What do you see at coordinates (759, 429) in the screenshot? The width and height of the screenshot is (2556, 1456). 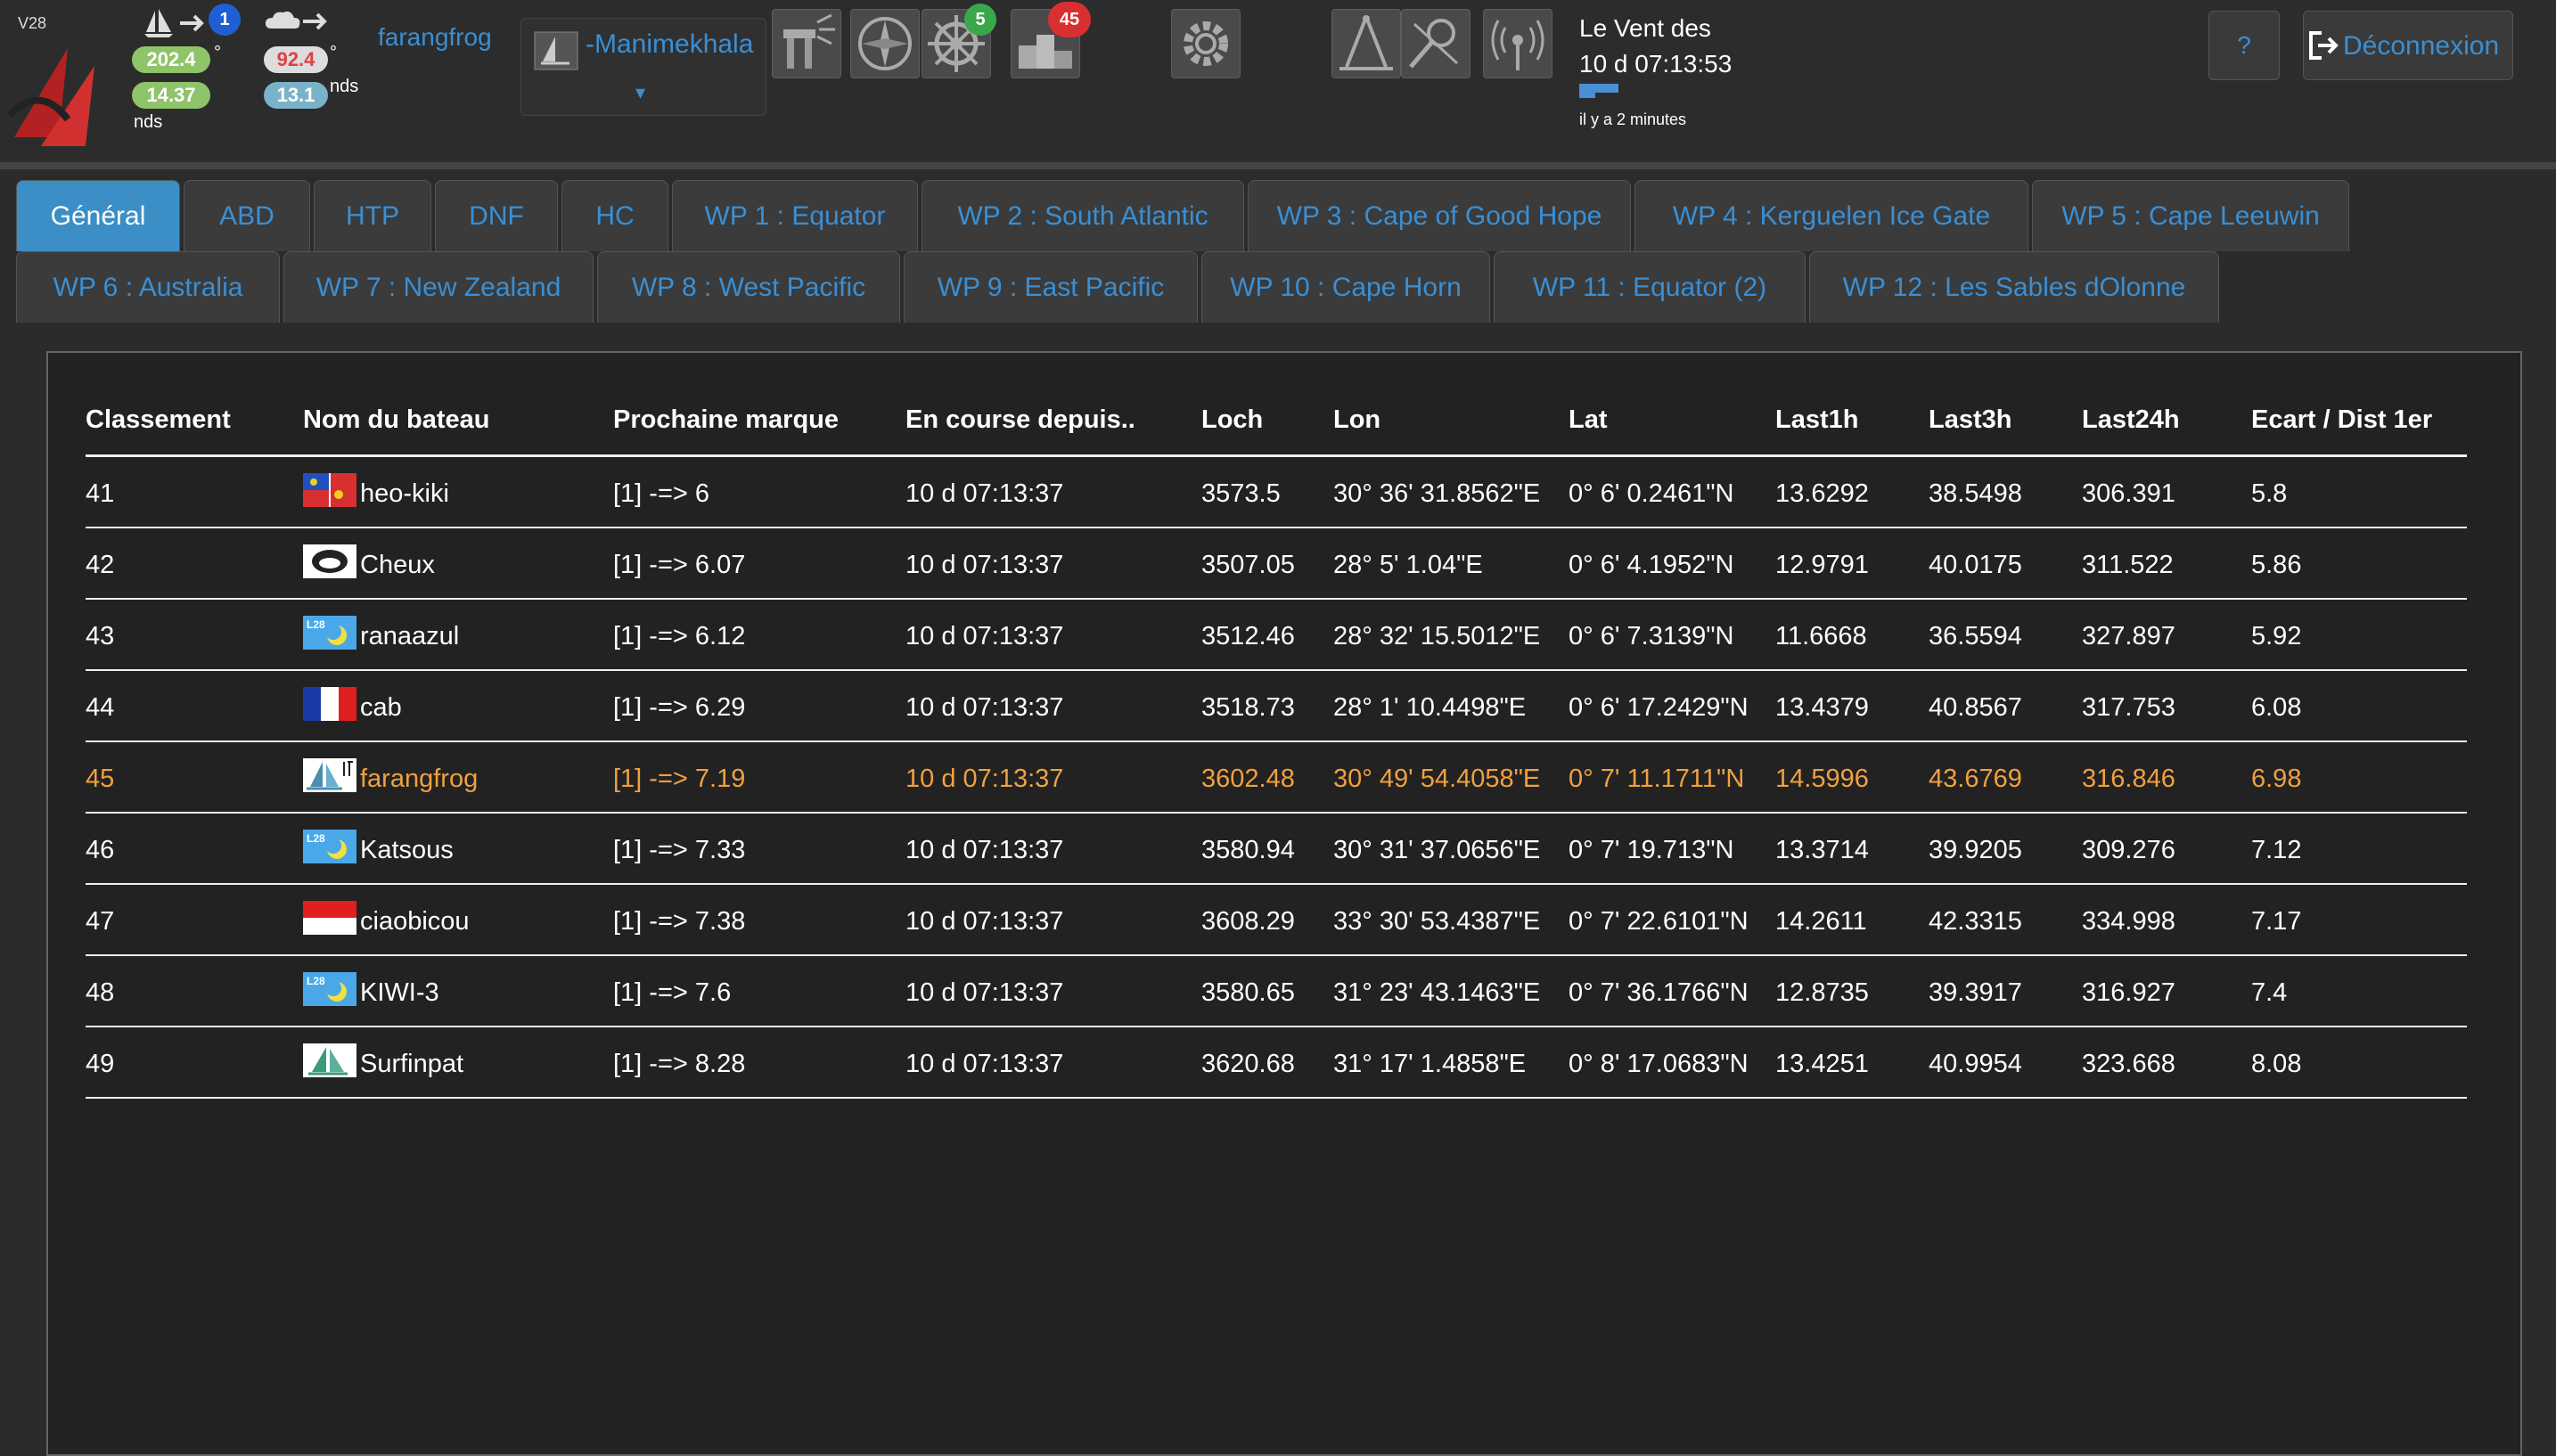 I see `col-next-mark: Prochaine marque` at bounding box center [759, 429].